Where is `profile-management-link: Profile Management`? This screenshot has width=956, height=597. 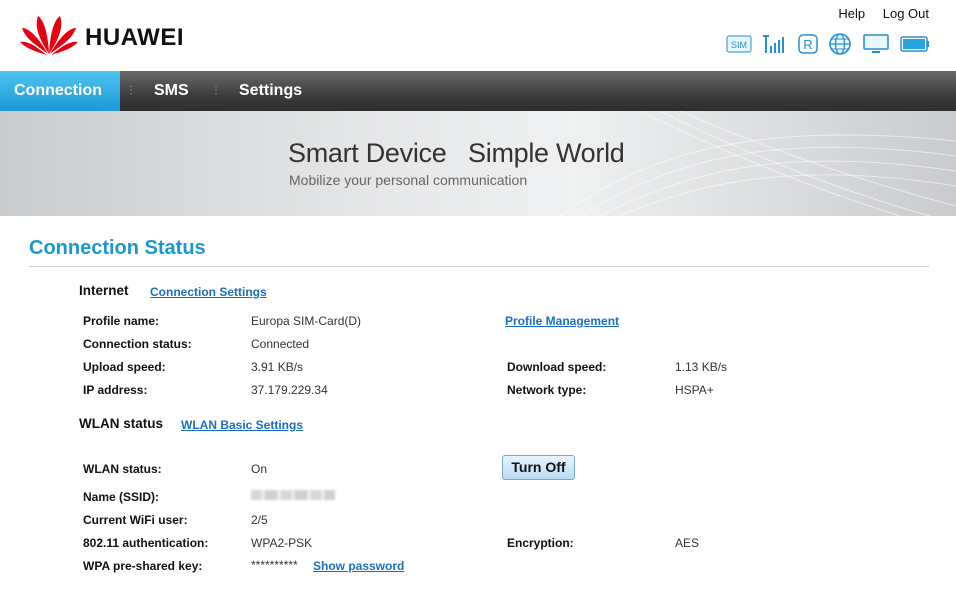
profile-management-link: Profile Management is located at coordinates (562, 321).